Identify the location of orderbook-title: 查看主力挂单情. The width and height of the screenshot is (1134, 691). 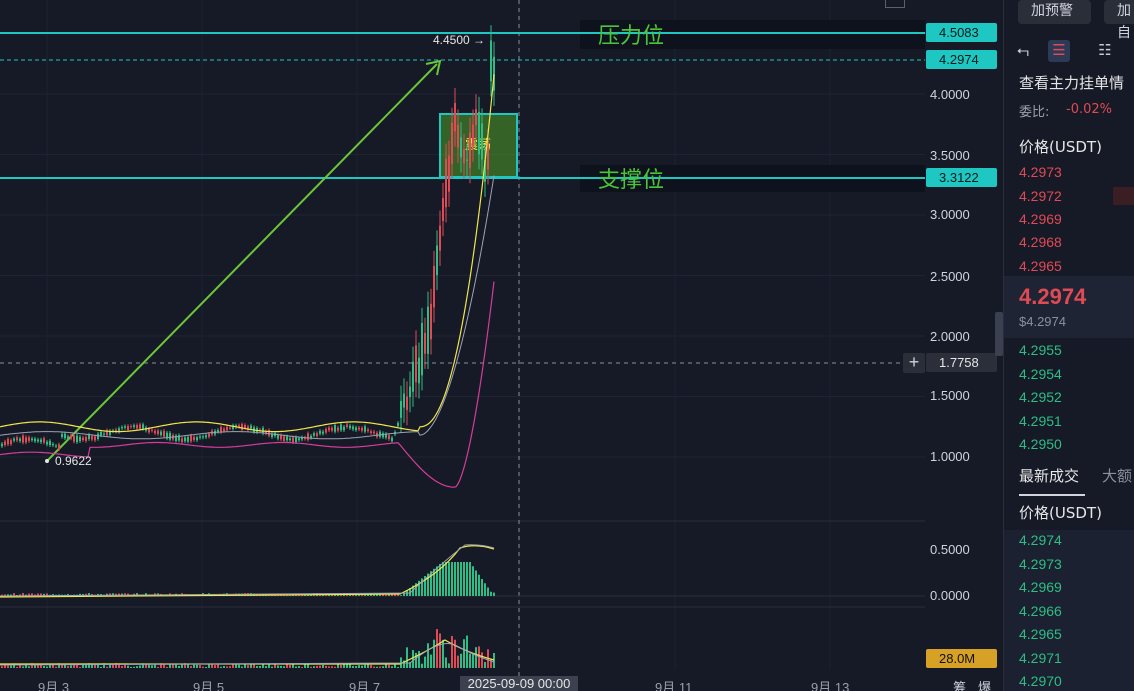
(1071, 82).